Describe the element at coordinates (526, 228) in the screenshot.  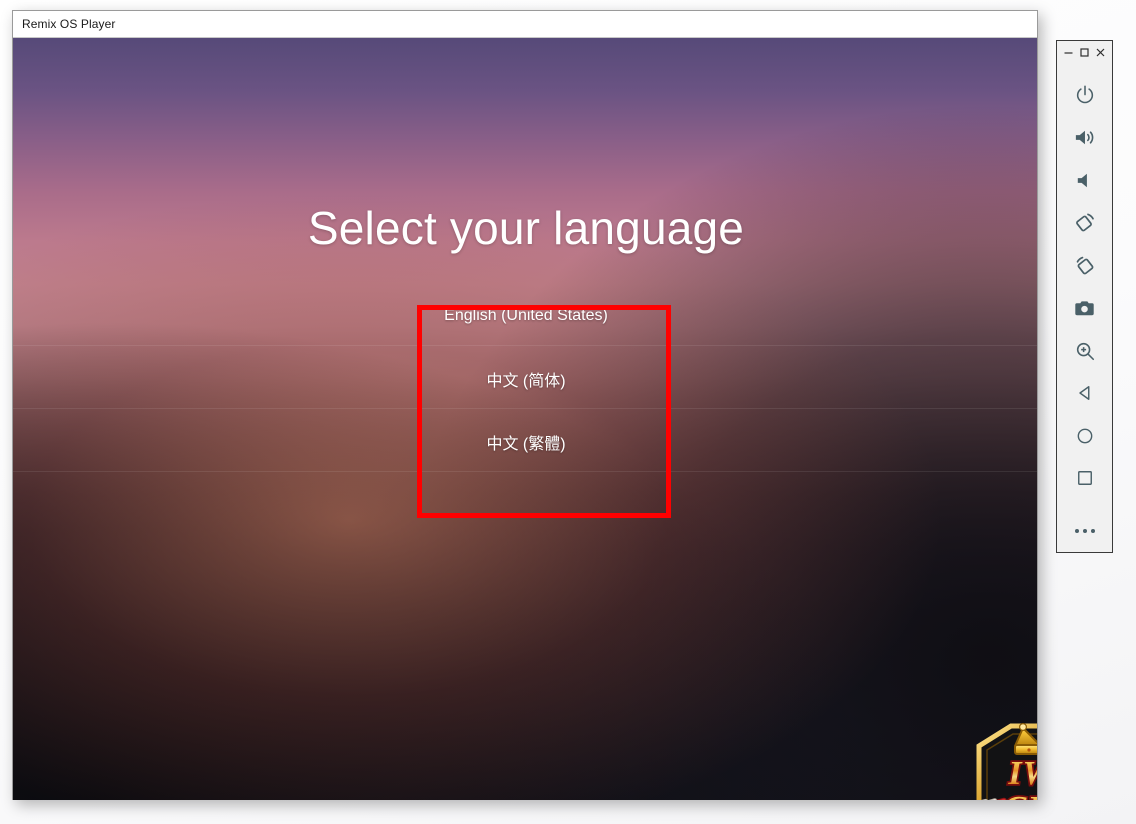
I see `page-title: Select your language` at that location.